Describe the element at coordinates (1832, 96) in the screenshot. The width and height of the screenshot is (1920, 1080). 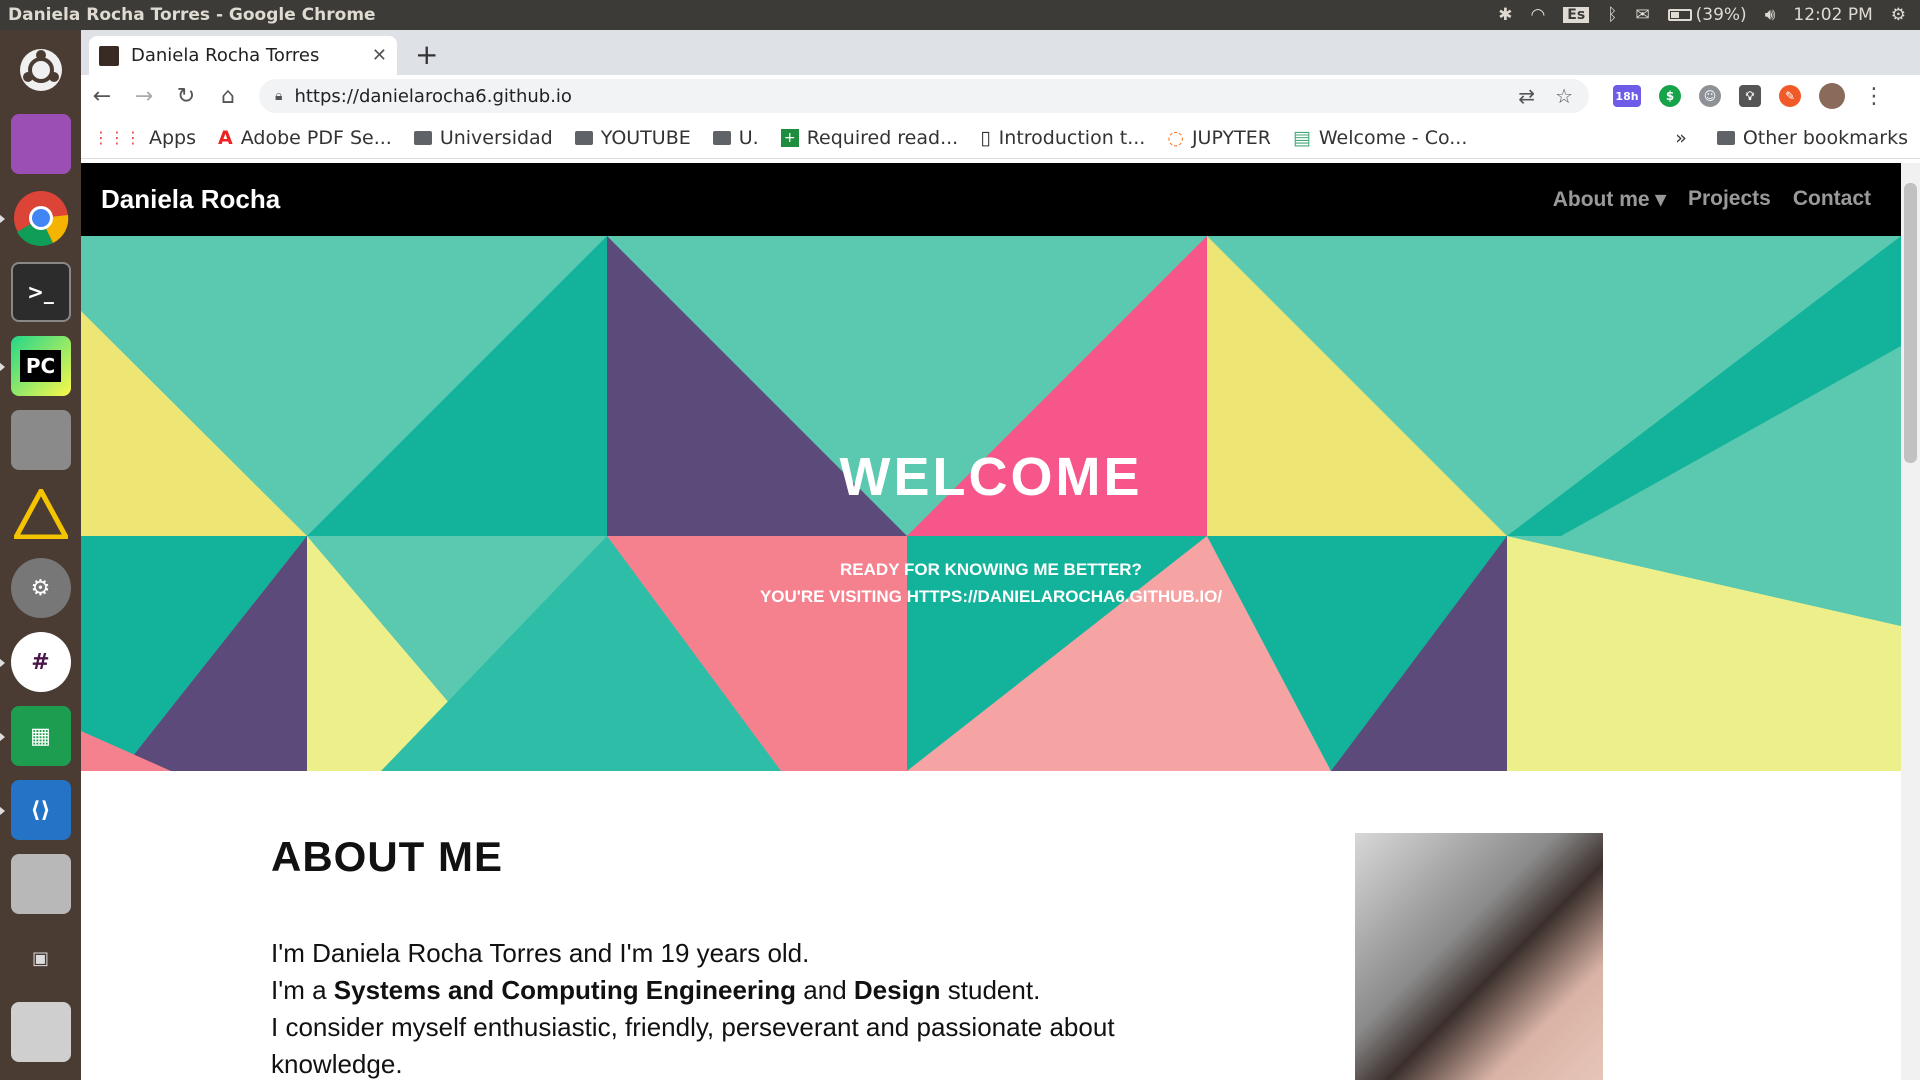
I see `profile-avatar` at that location.